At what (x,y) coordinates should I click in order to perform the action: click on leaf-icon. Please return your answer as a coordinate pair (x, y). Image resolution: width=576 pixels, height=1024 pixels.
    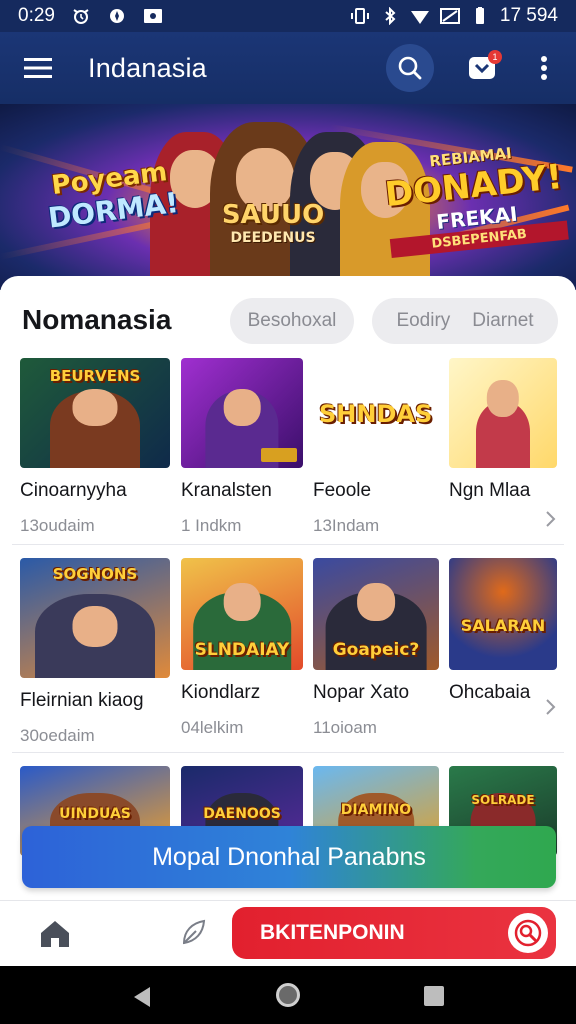
    Looking at the image, I should click on (194, 933).